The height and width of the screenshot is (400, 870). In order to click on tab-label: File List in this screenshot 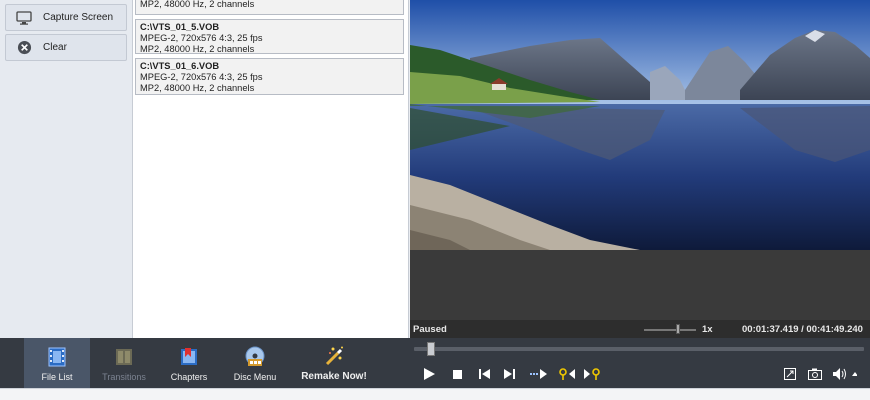, I will do `click(57, 377)`.